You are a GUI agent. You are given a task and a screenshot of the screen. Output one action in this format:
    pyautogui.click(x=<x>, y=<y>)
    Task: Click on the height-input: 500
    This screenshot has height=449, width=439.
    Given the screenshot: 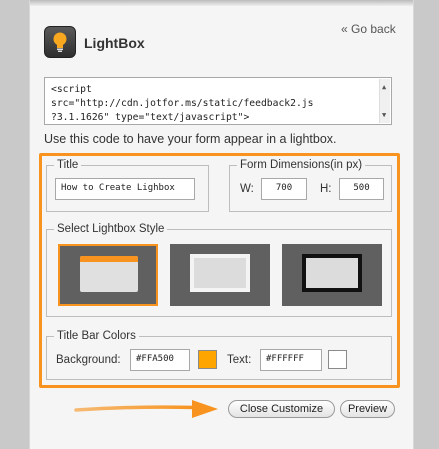 What is the action you would take?
    pyautogui.click(x=361, y=189)
    